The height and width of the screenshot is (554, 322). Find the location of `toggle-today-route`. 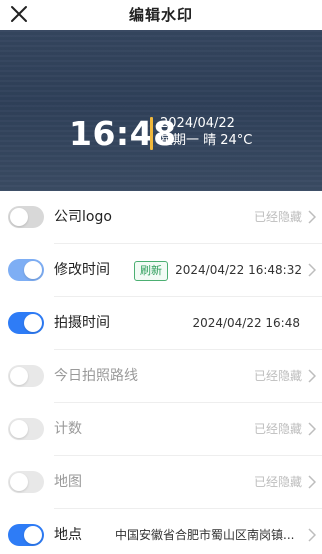

toggle-today-route is located at coordinates (26, 376).